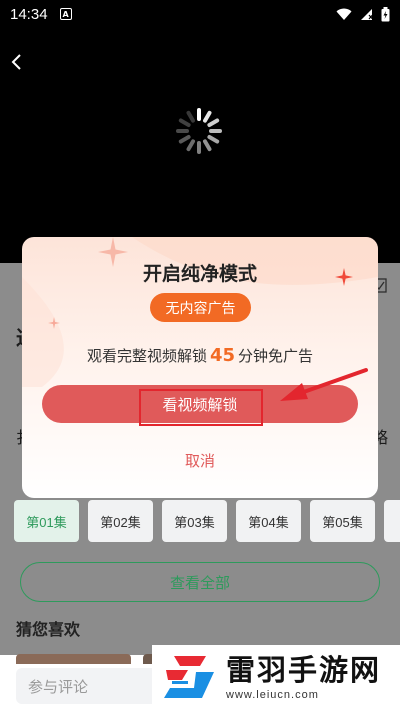 The image size is (400, 709). What do you see at coordinates (222, 355) in the screenshot?
I see `desc-minutes: 45` at bounding box center [222, 355].